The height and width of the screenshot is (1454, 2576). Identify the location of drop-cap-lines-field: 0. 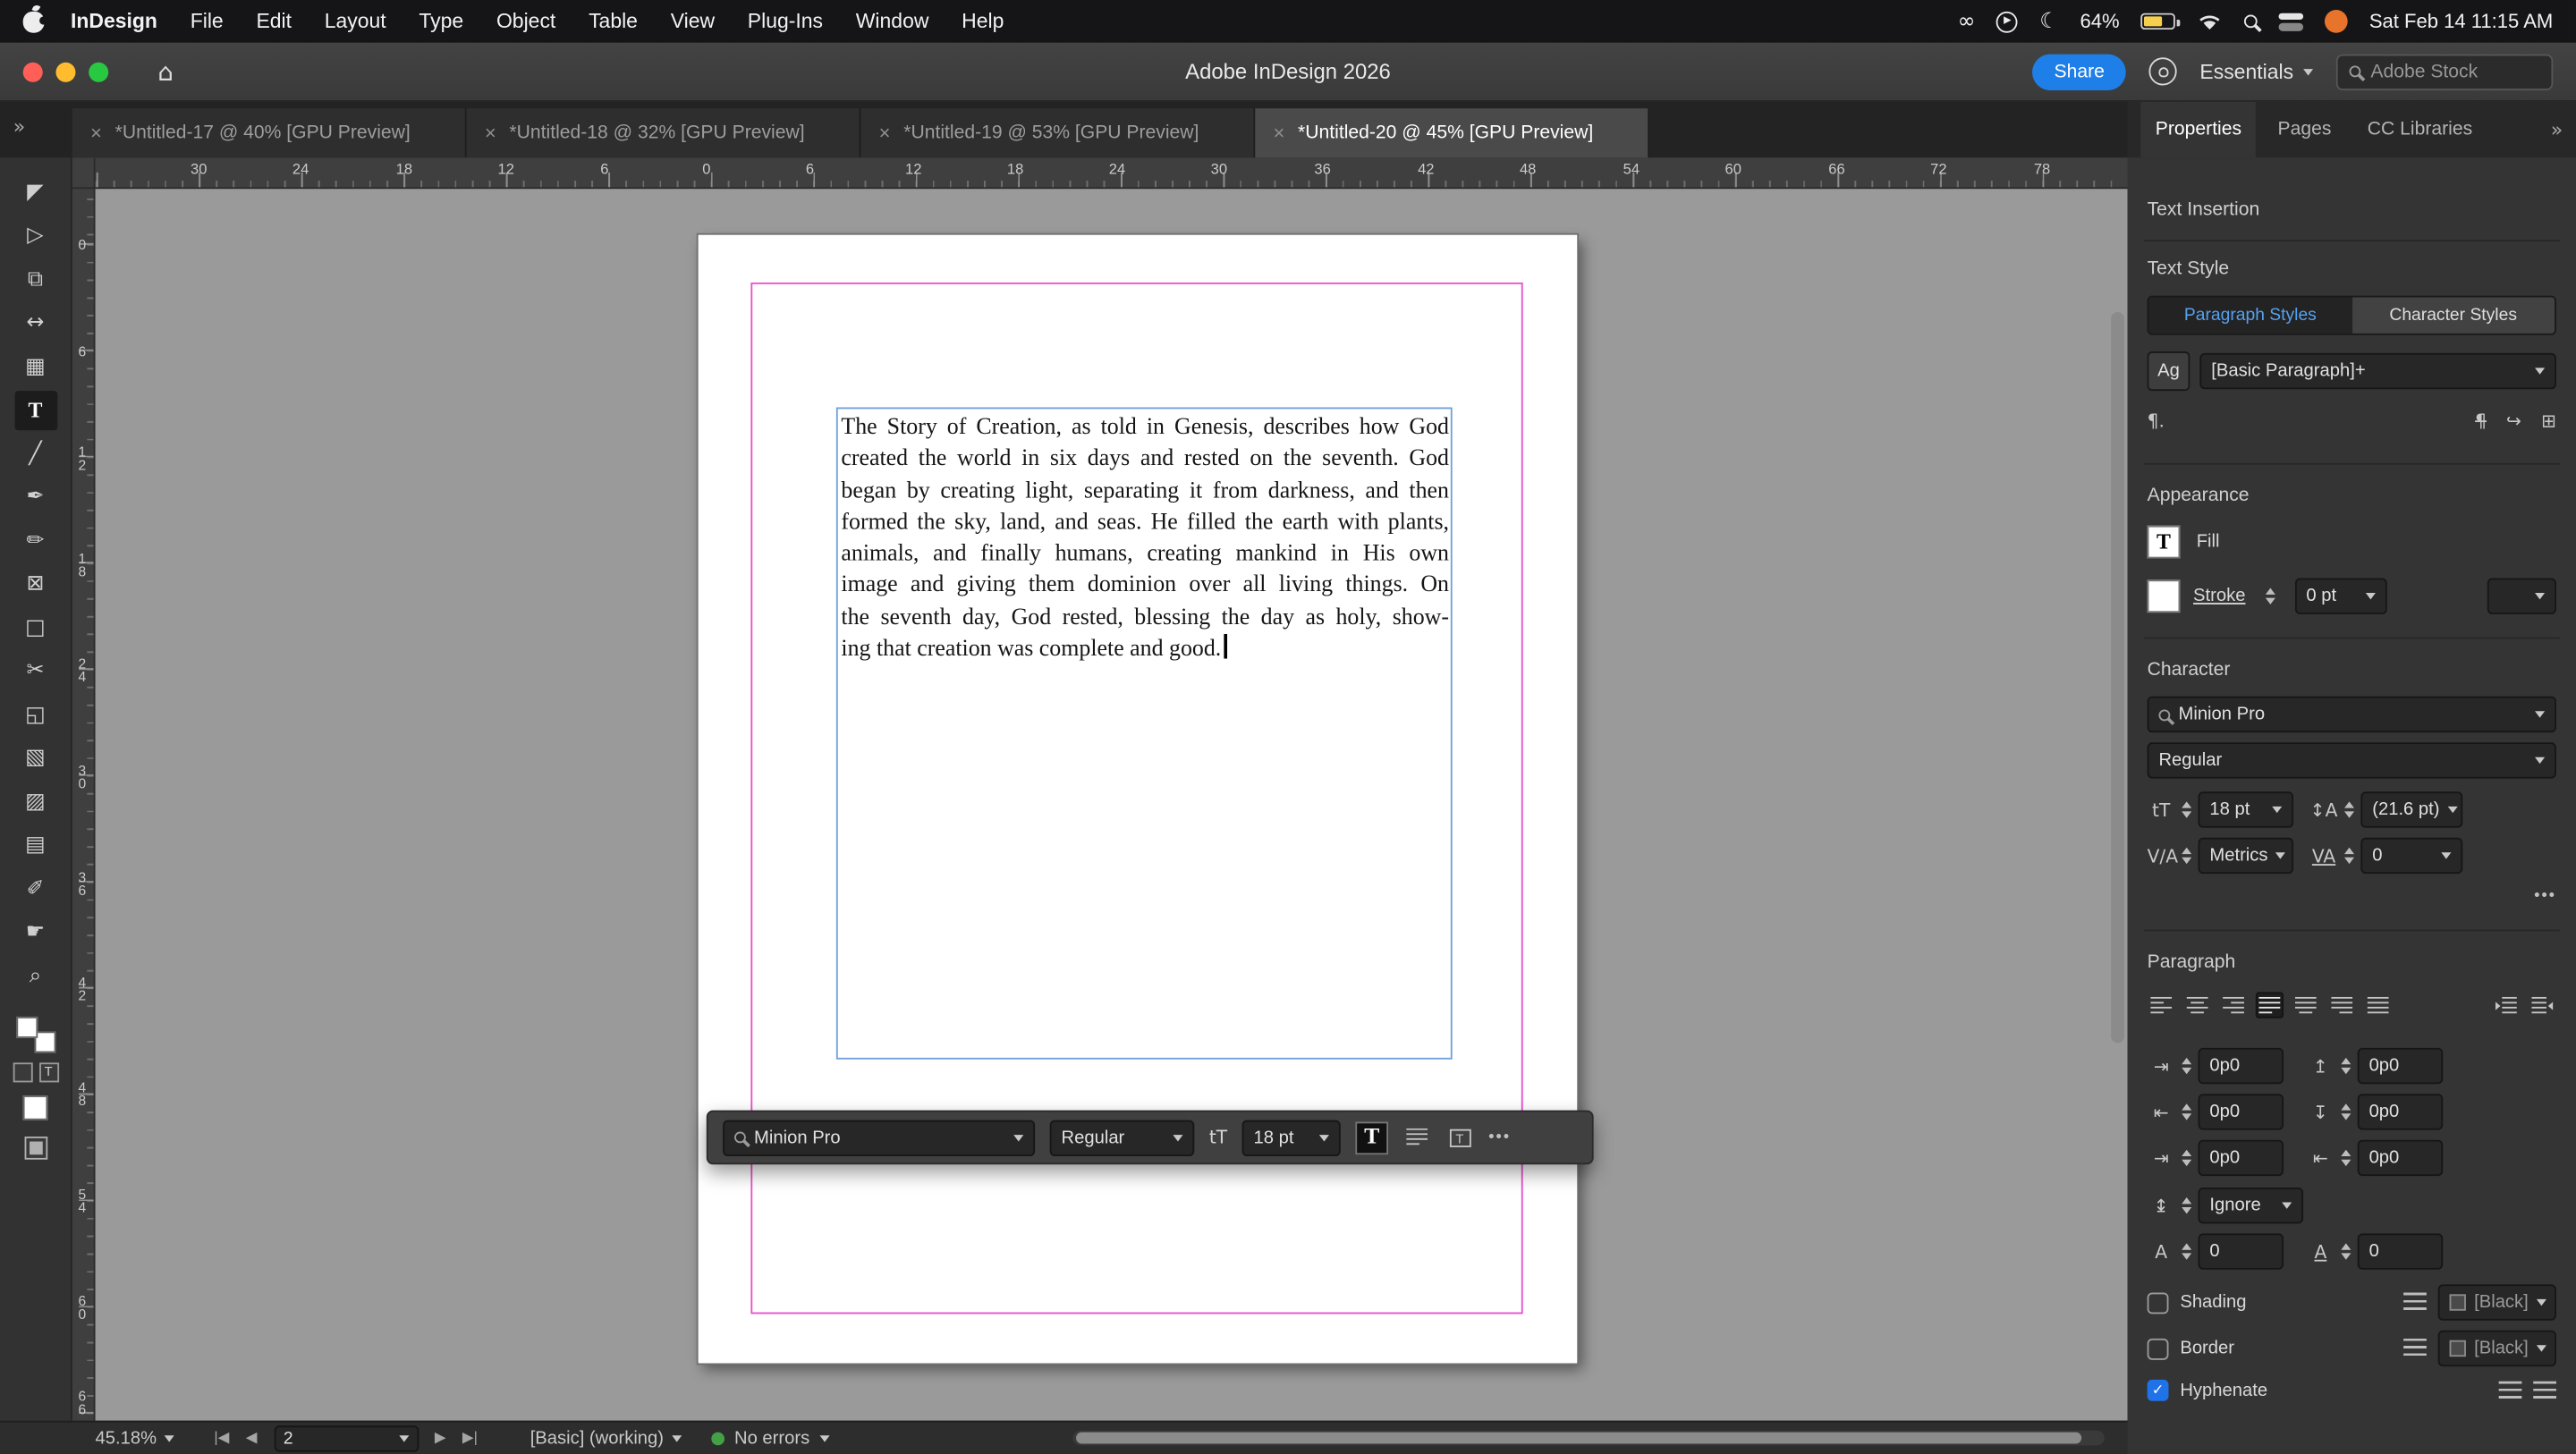
(2241, 1252).